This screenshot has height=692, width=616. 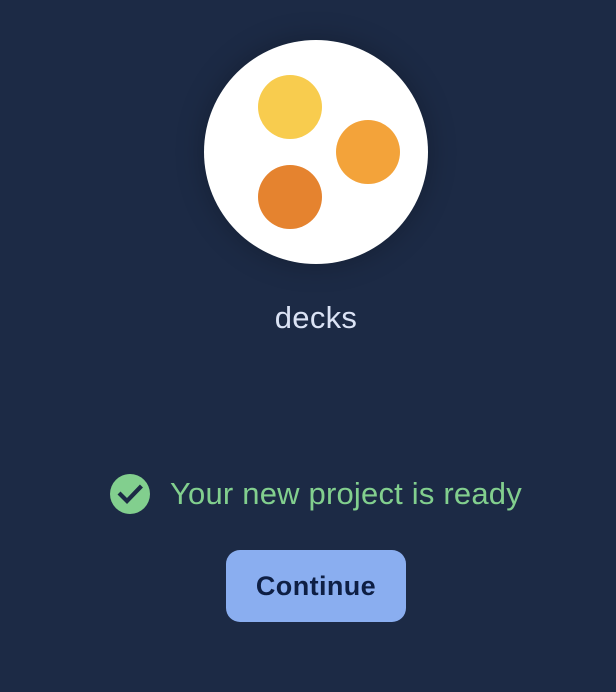 I want to click on check-circle-icon, so click(x=130, y=494).